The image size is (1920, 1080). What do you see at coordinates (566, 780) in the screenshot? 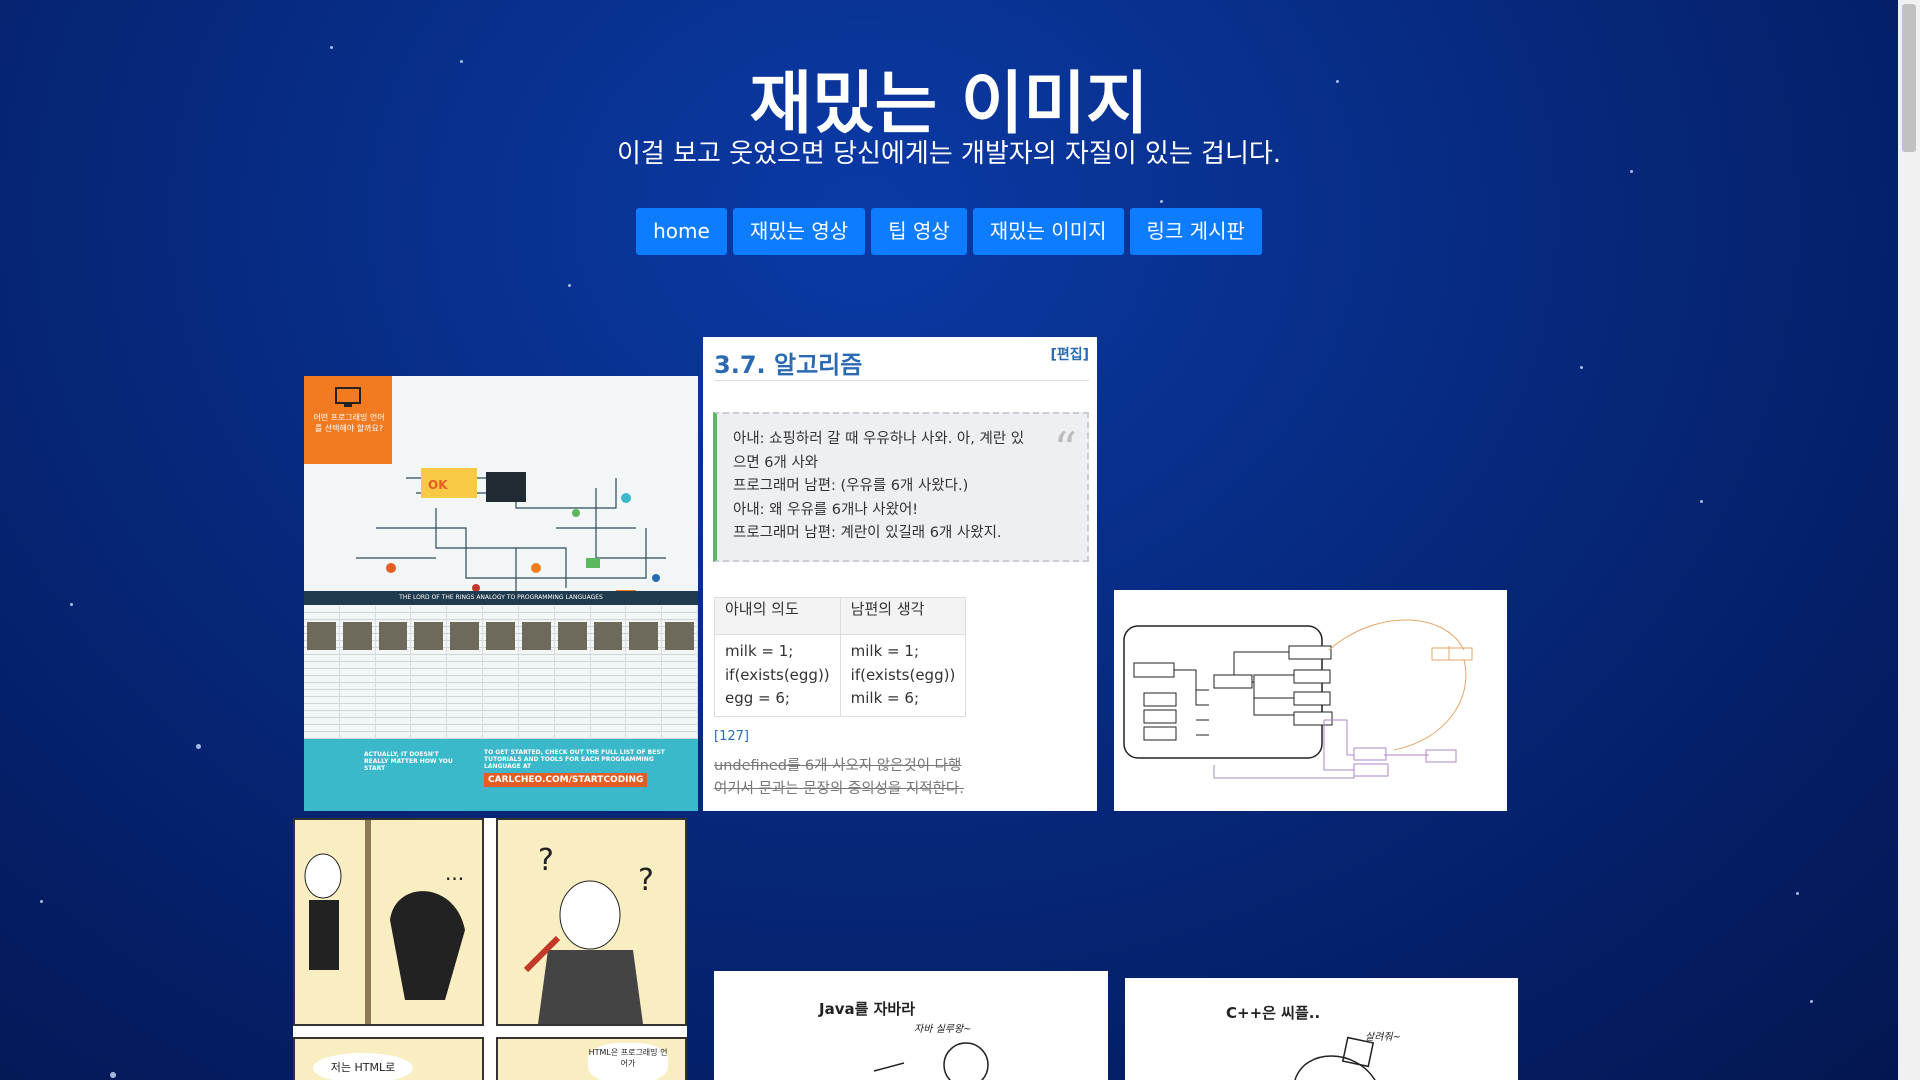
I see `footer-url: CARLCHEO.COM/STARTCODING` at bounding box center [566, 780].